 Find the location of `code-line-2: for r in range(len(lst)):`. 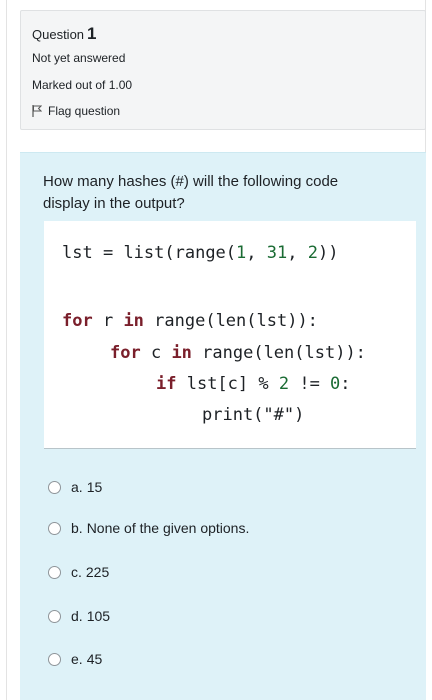

code-line-2: for r in range(len(lst)): is located at coordinates (190, 321).